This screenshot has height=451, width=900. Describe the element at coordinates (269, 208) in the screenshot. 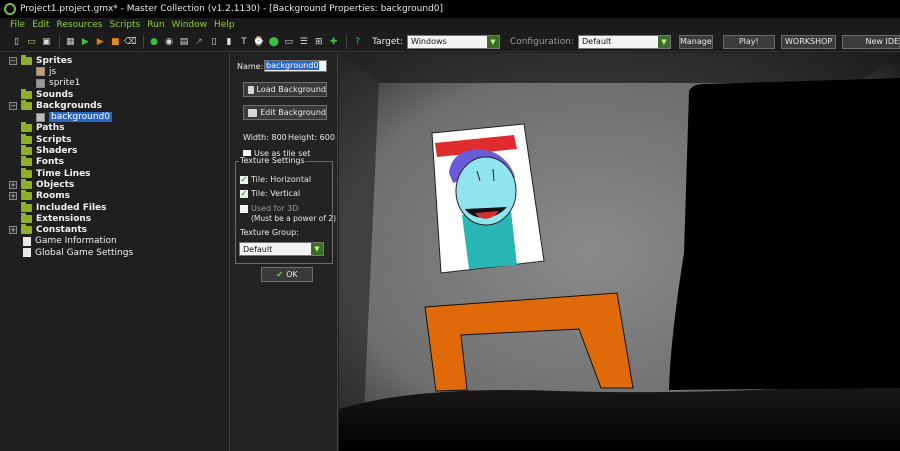

I see `used-for-3d-checkbox: Used for 3D` at that location.